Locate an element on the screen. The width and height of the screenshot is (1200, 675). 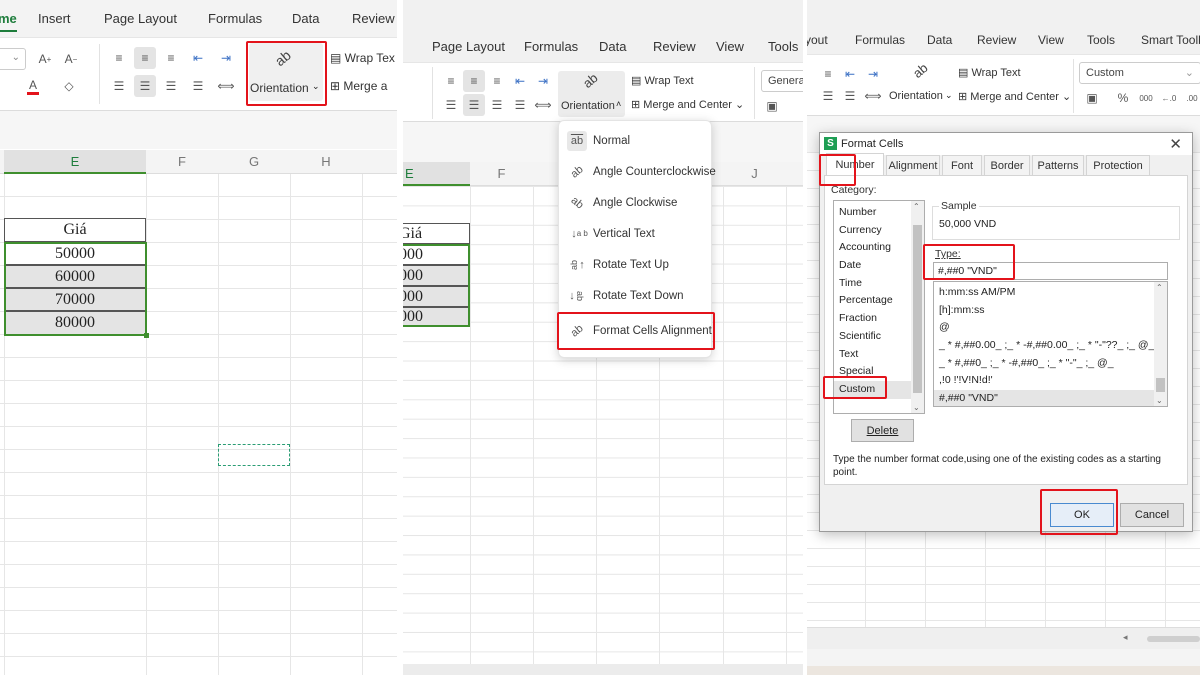
category-scrollbar: ⌃ ⌄ is located at coordinates (917, 307).